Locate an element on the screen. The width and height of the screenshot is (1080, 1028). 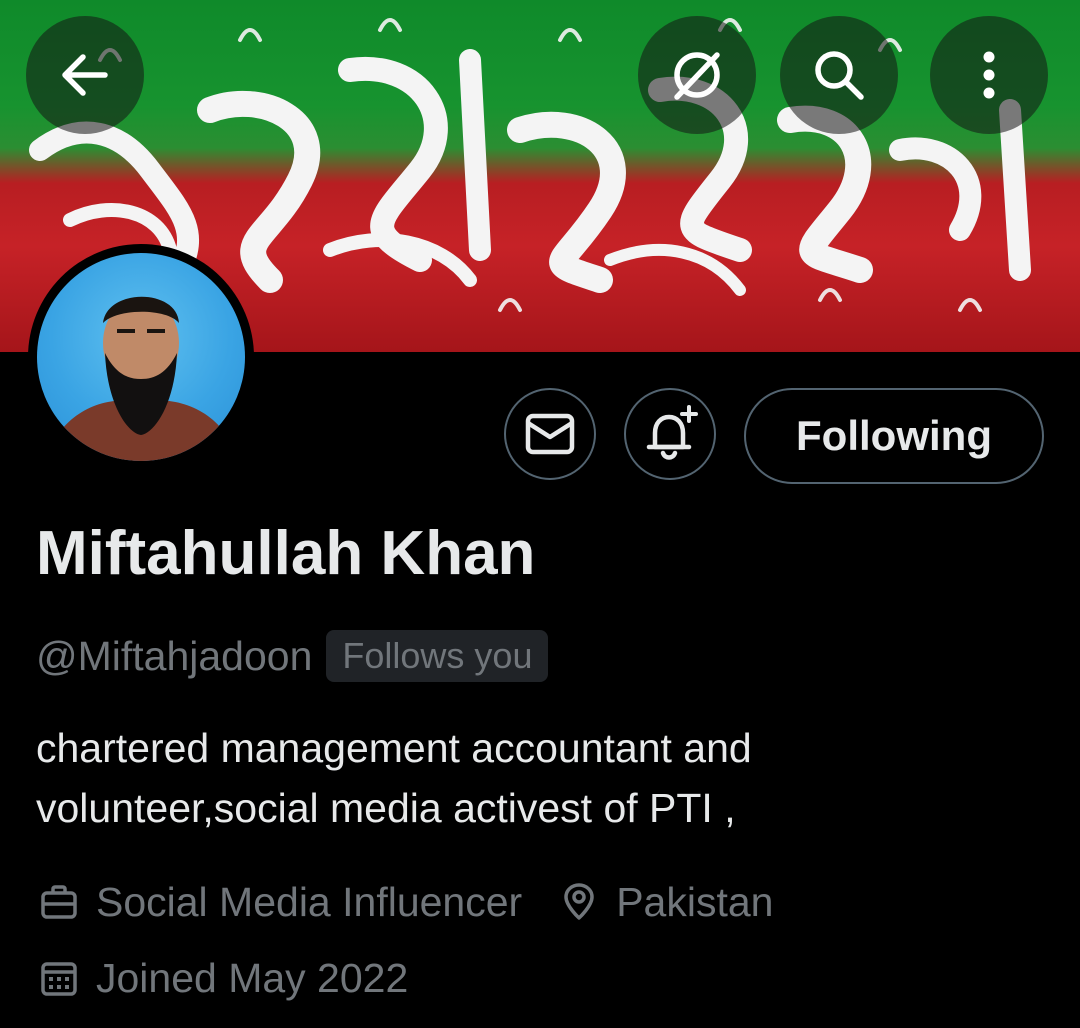
search-button is located at coordinates (839, 75).